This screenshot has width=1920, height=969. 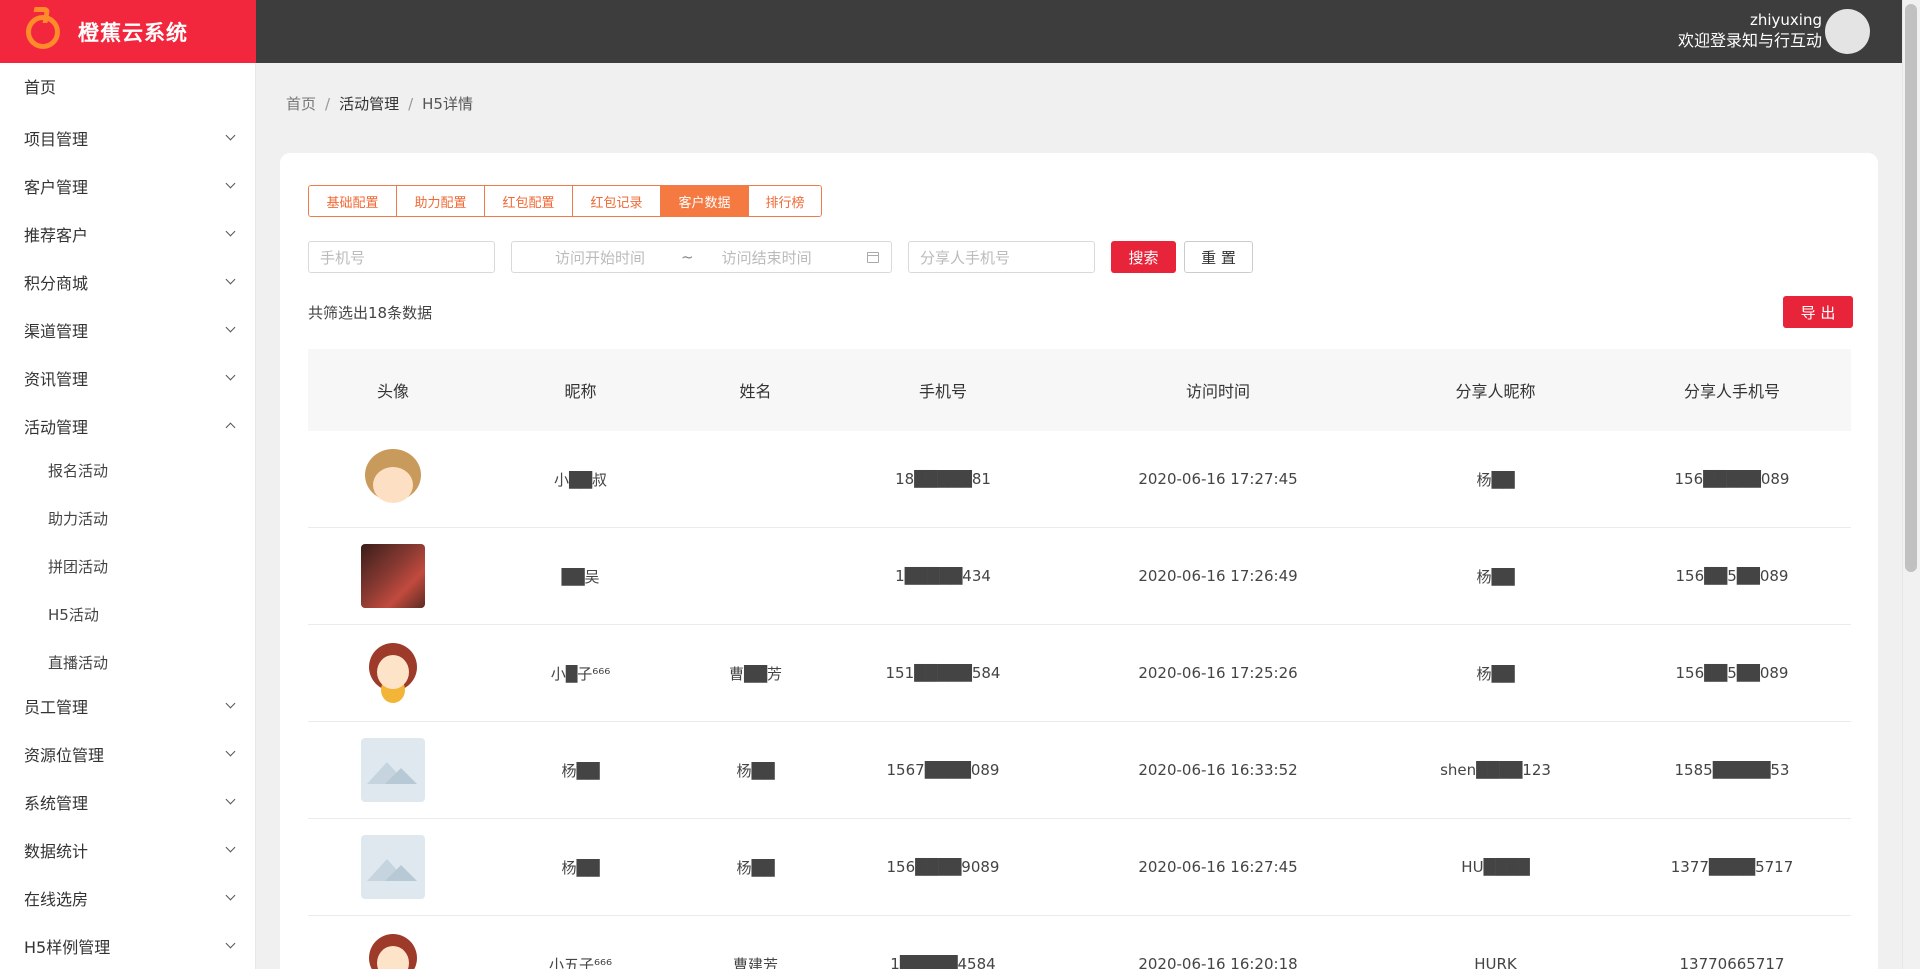 I want to click on header-avatar: 头像, so click(x=392, y=391).